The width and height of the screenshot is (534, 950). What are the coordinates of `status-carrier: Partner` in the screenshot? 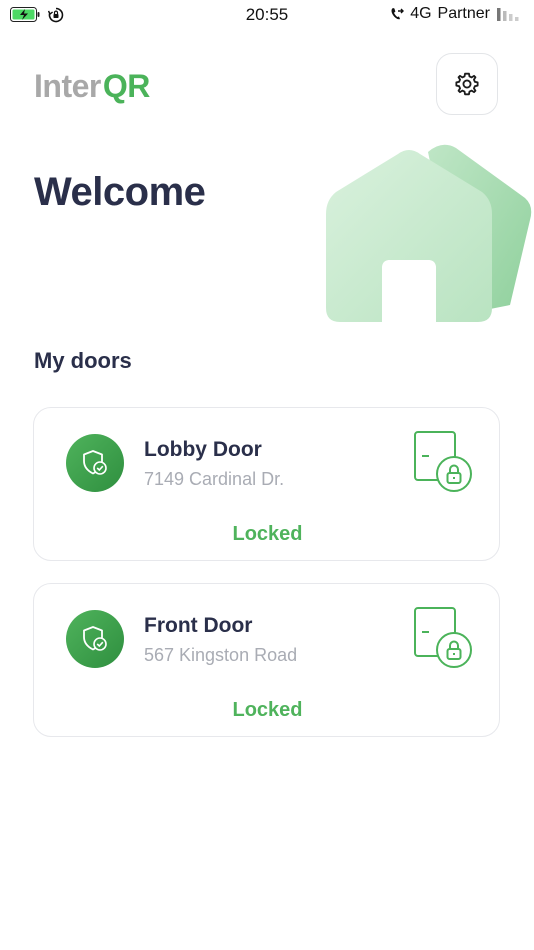 It's located at (463, 13).